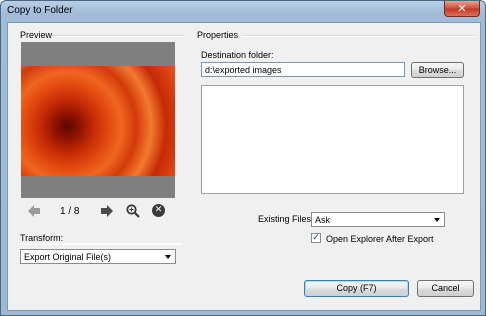 Image resolution: width=486 pixels, height=316 pixels. I want to click on stop-icon: ✕, so click(158, 210).